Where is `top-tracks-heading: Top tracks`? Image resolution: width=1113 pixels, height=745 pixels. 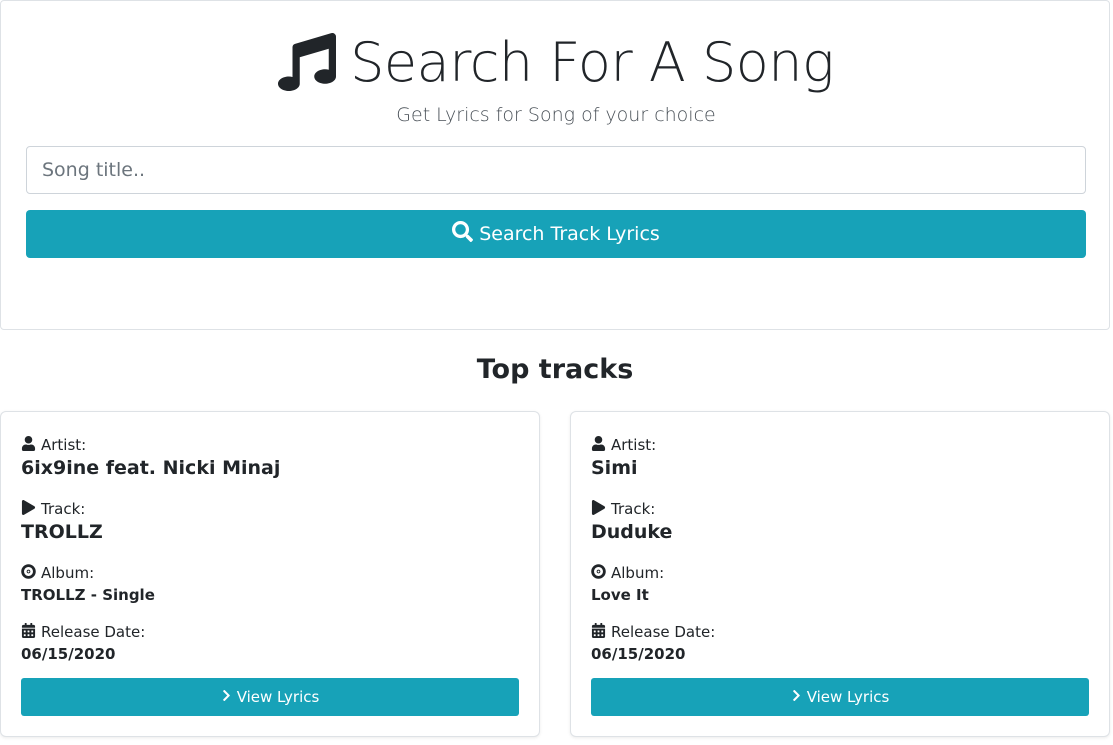 top-tracks-heading: Top tracks is located at coordinates (555, 369).